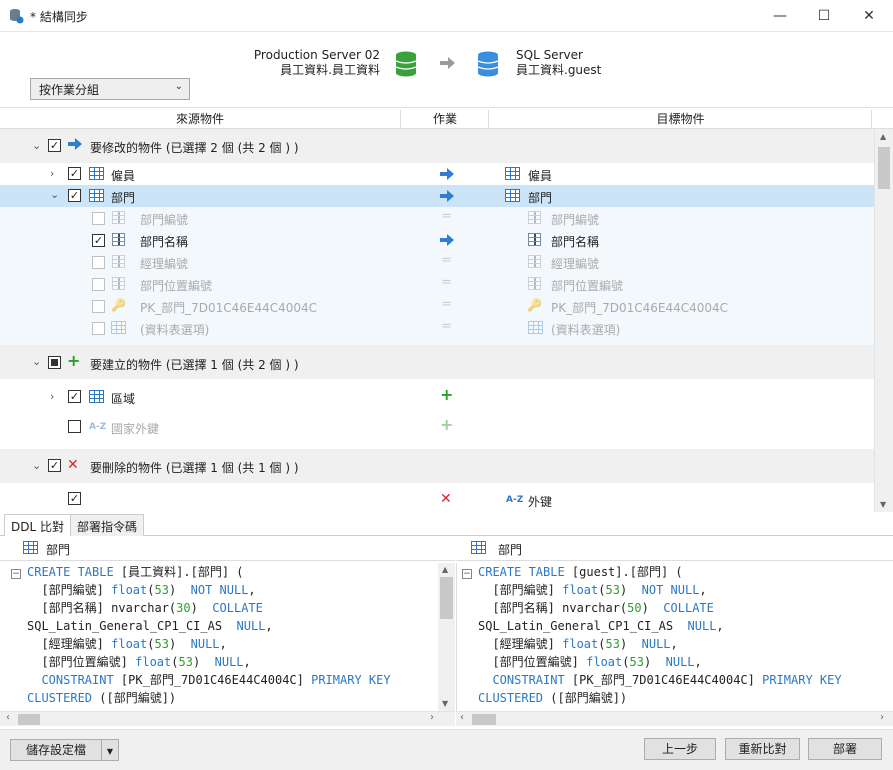 This screenshot has width=893, height=770. What do you see at coordinates (54, 465) in the screenshot?
I see `group-delete-checkbox: ✓` at bounding box center [54, 465].